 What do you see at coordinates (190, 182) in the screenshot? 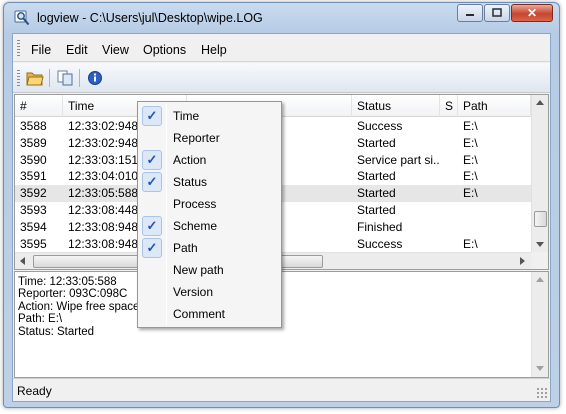
I see `menu-item-label: Status` at bounding box center [190, 182].